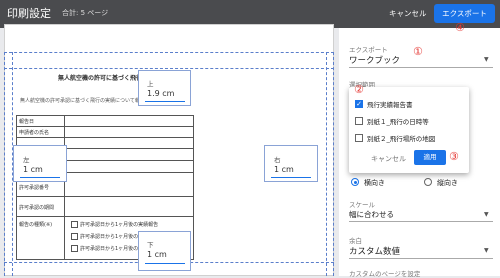 Image resolution: width=500 pixels, height=278 pixels. What do you see at coordinates (169, 68) in the screenshot?
I see `margin-guide-top` at bounding box center [169, 68].